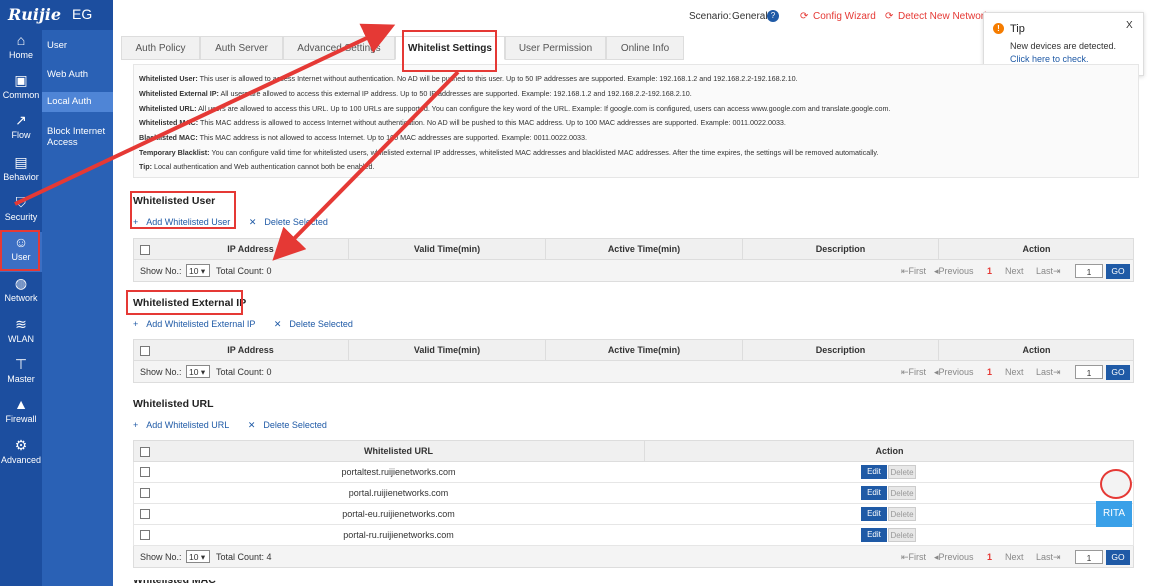 The height and width of the screenshot is (586, 1155). What do you see at coordinates (161, 271) in the screenshot?
I see `show-no-label: Show No.:` at bounding box center [161, 271].